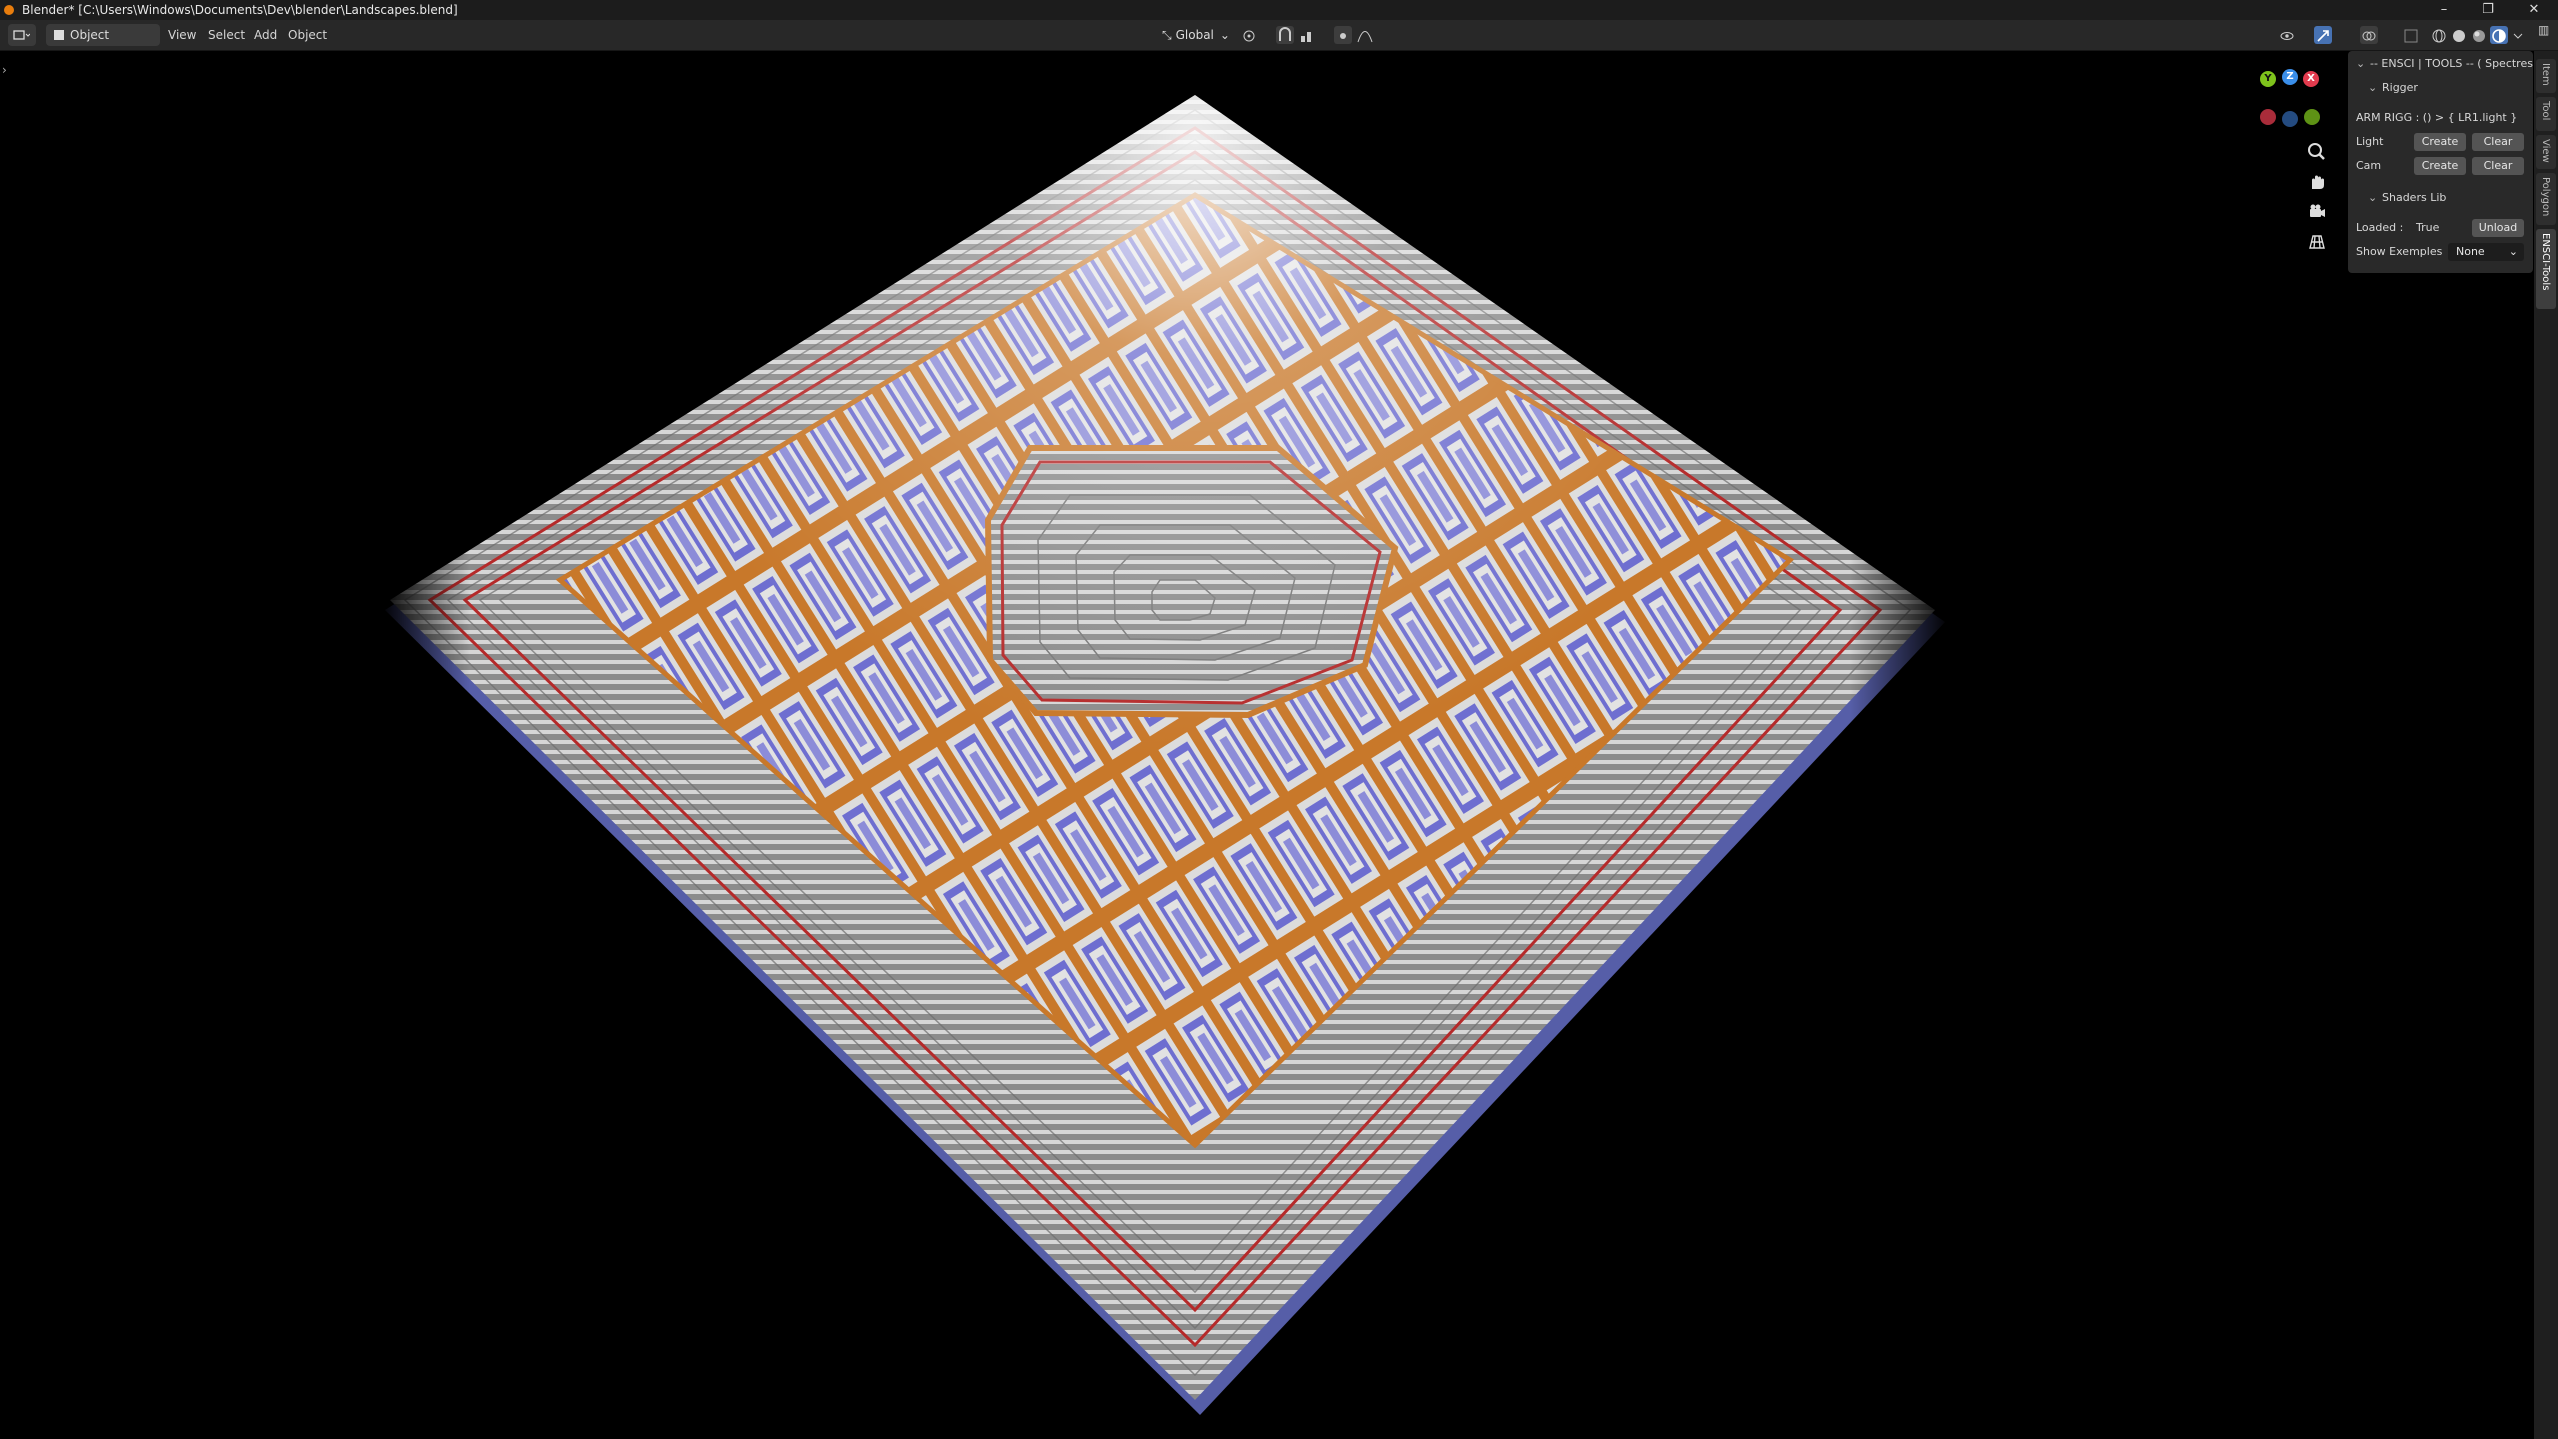 Image resolution: width=2558 pixels, height=1439 pixels. What do you see at coordinates (2317, 242) in the screenshot?
I see `orthographic-grid-icon` at bounding box center [2317, 242].